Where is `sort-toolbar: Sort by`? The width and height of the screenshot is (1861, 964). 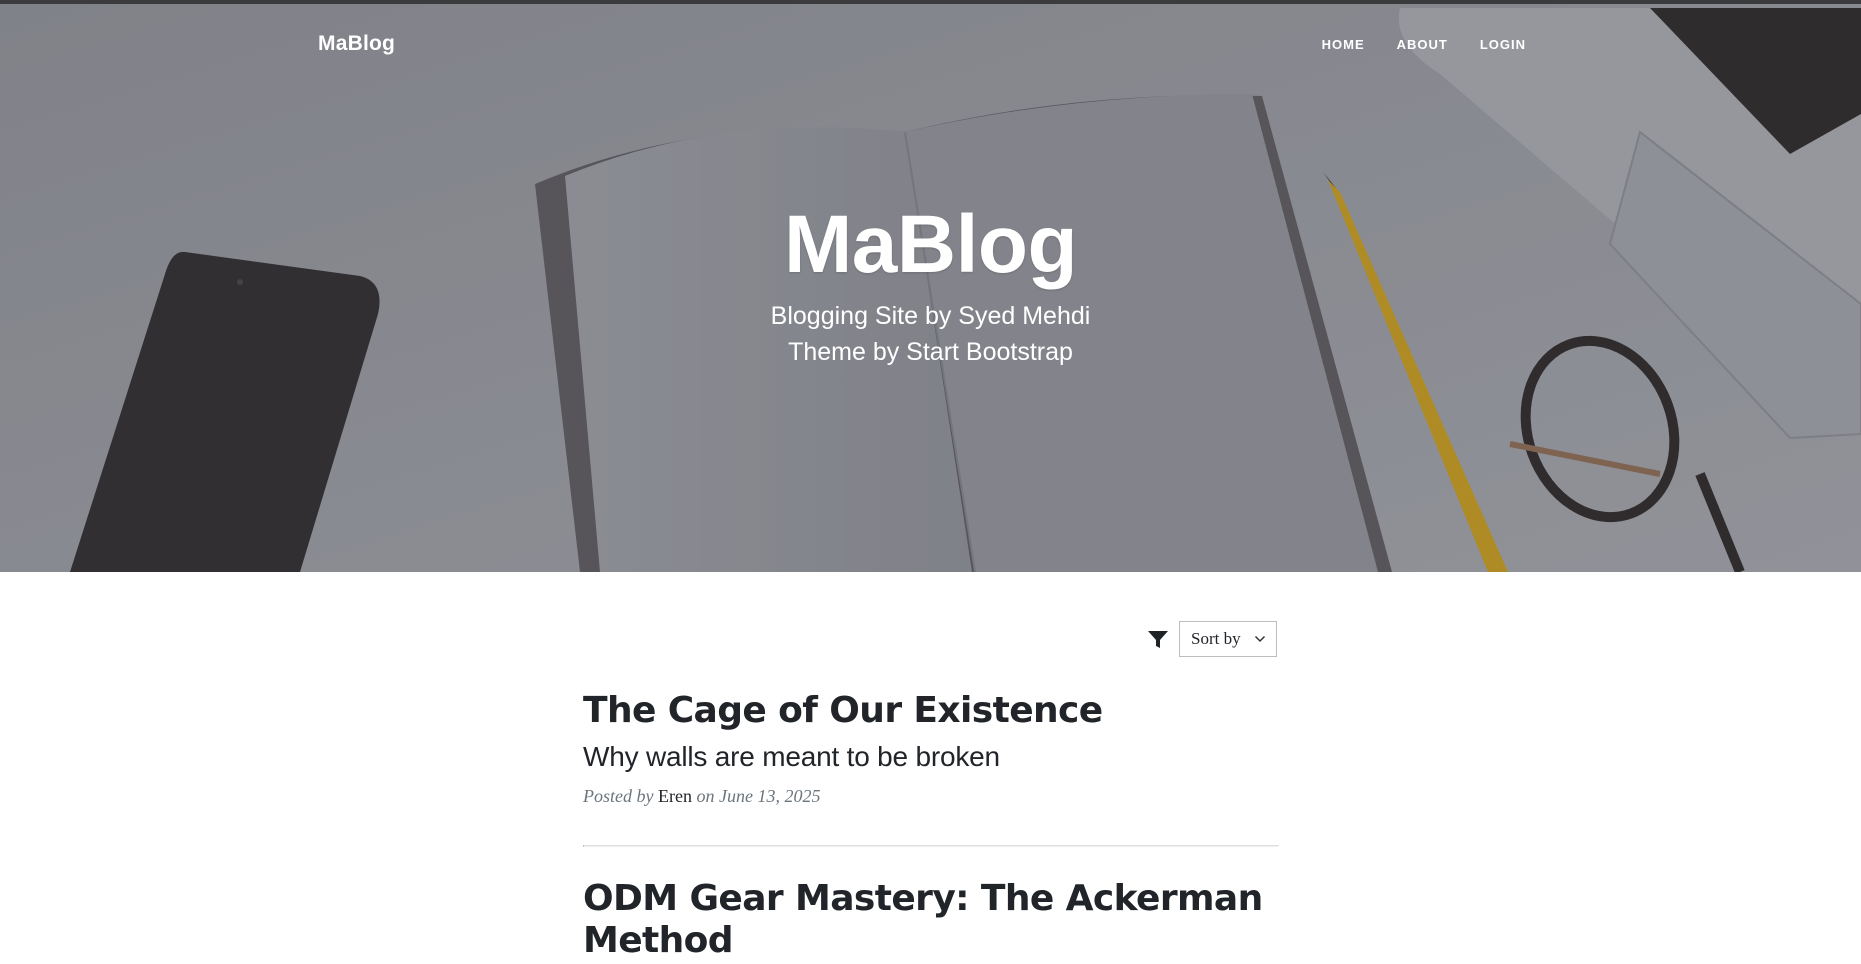
sort-toolbar: Sort by is located at coordinates (1212, 639).